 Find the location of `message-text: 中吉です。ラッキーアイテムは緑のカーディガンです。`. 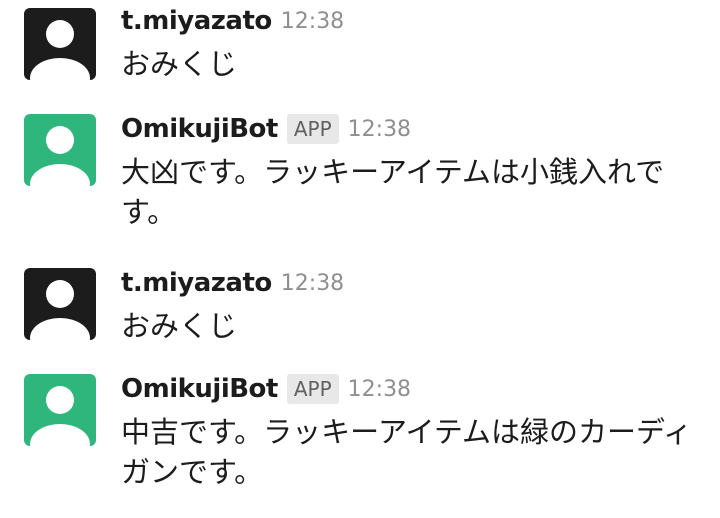

message-text: 中吉です。ラッキーアイテムは緑のカーディガンです。 is located at coordinates (407, 452).